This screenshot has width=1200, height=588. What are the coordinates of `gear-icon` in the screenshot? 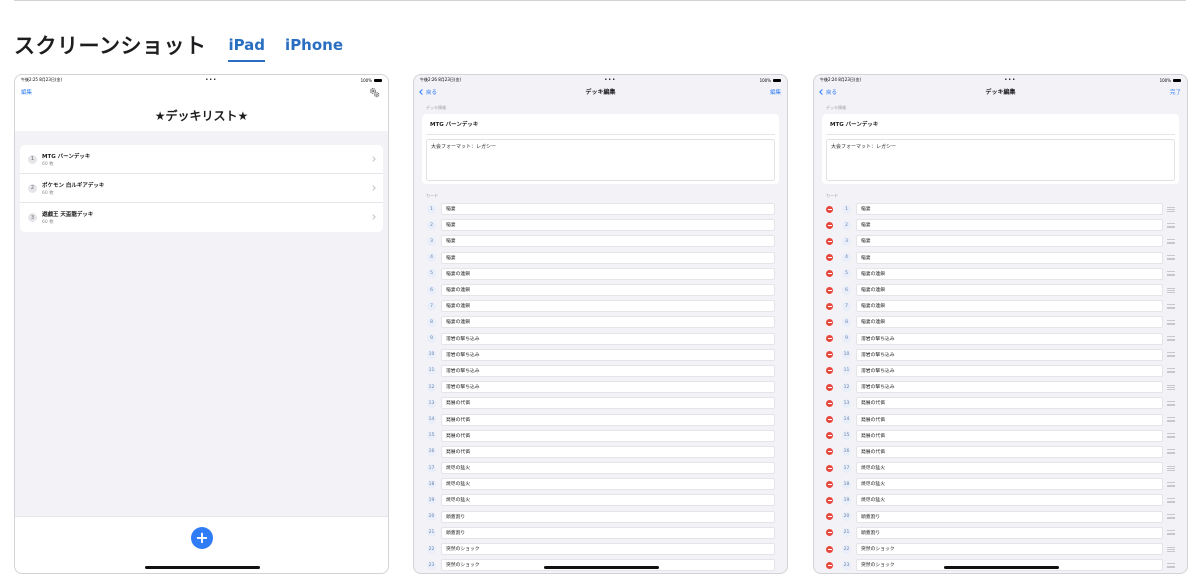 It's located at (374, 92).